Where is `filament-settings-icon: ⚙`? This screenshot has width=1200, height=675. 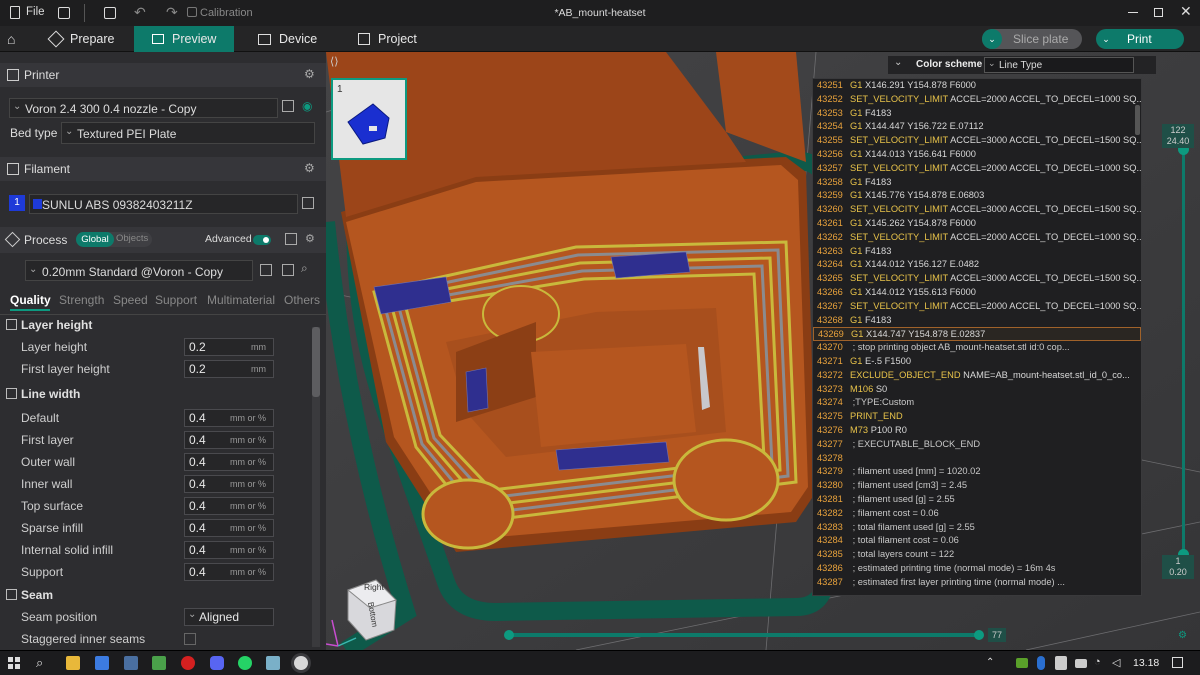 filament-settings-icon: ⚙ is located at coordinates (309, 168).